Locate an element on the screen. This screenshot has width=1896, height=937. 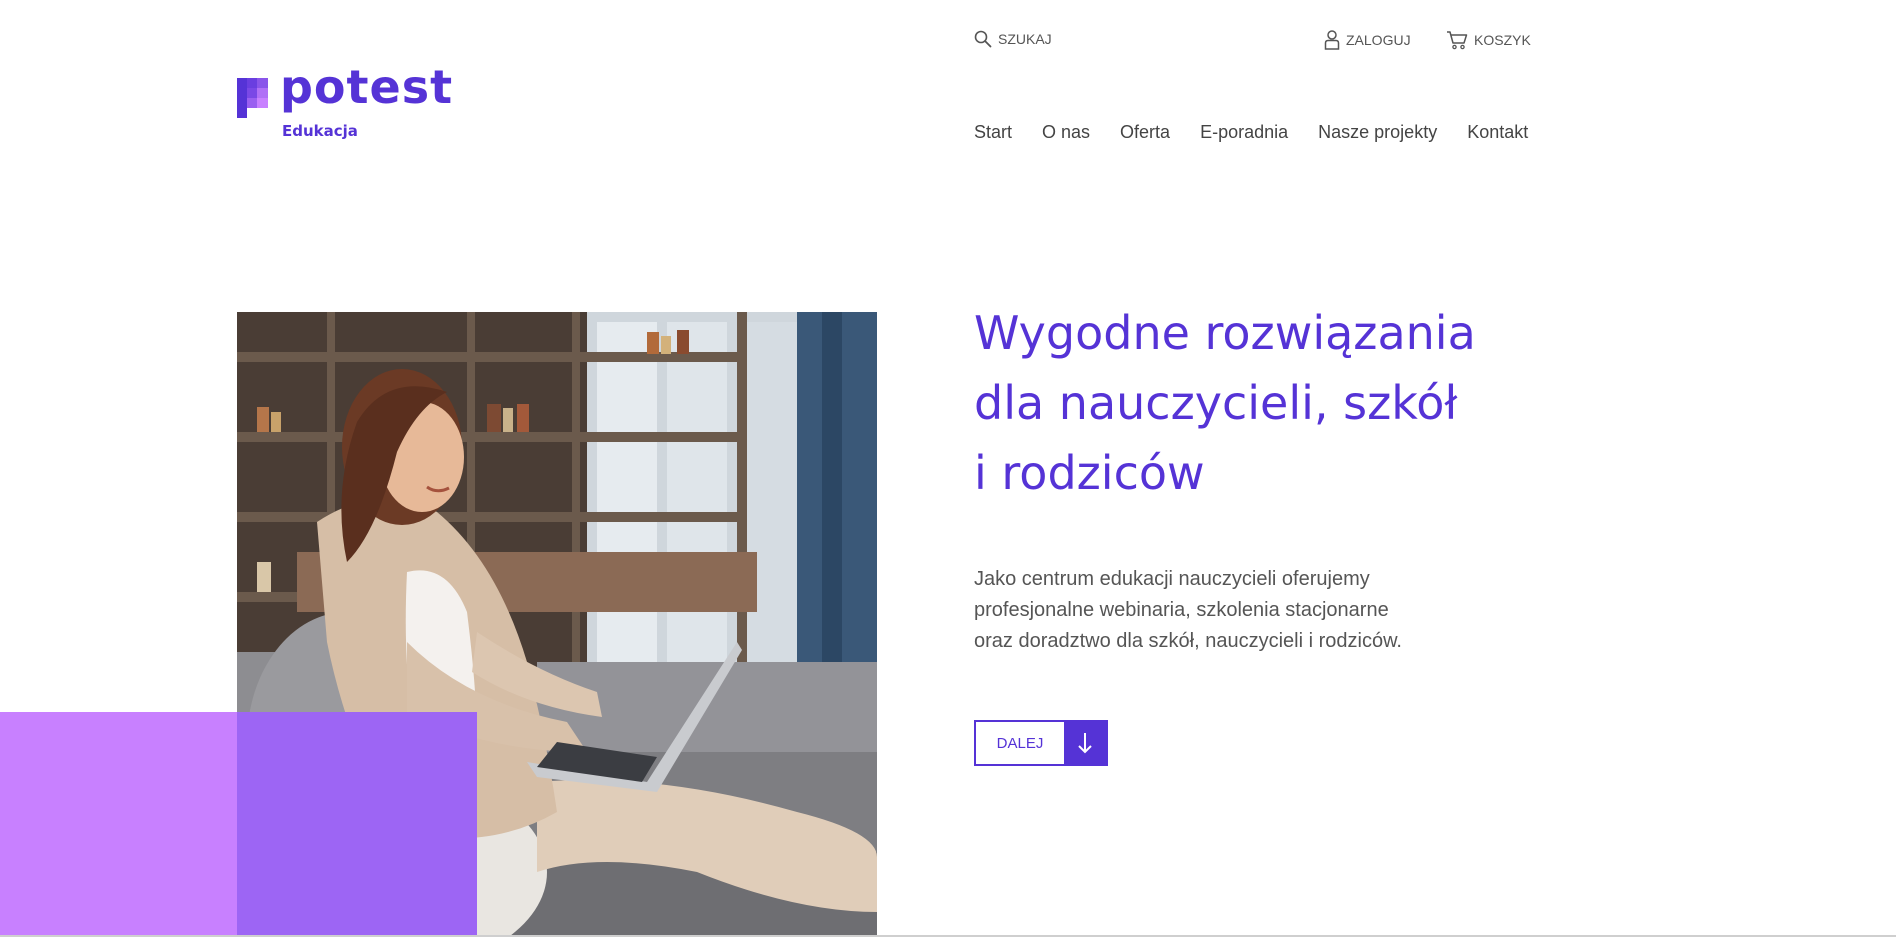
search-label: SZUKAJ is located at coordinates (1025, 39).